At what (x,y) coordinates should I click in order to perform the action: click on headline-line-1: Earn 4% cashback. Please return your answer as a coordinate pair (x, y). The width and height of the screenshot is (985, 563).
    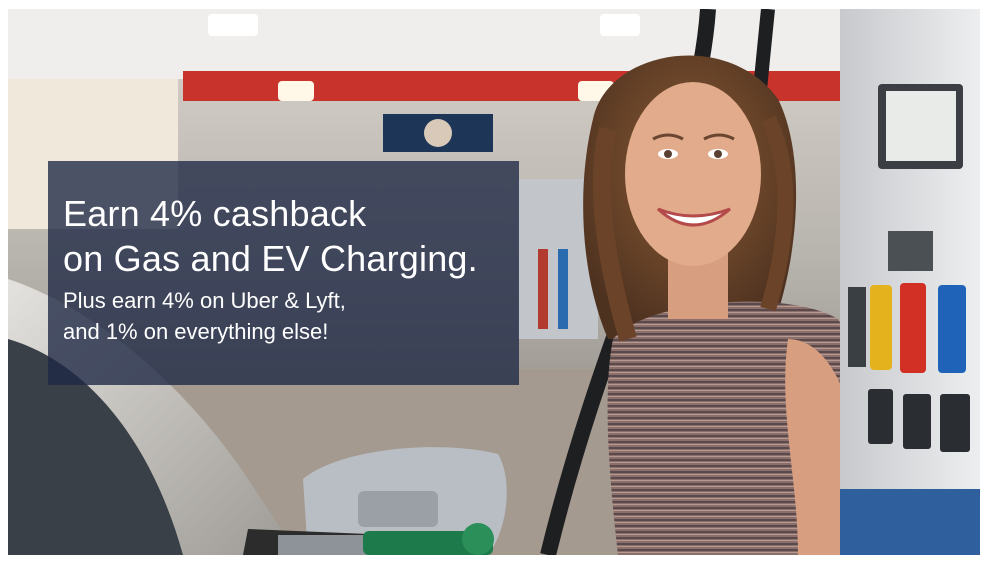
    Looking at the image, I should click on (215, 213).